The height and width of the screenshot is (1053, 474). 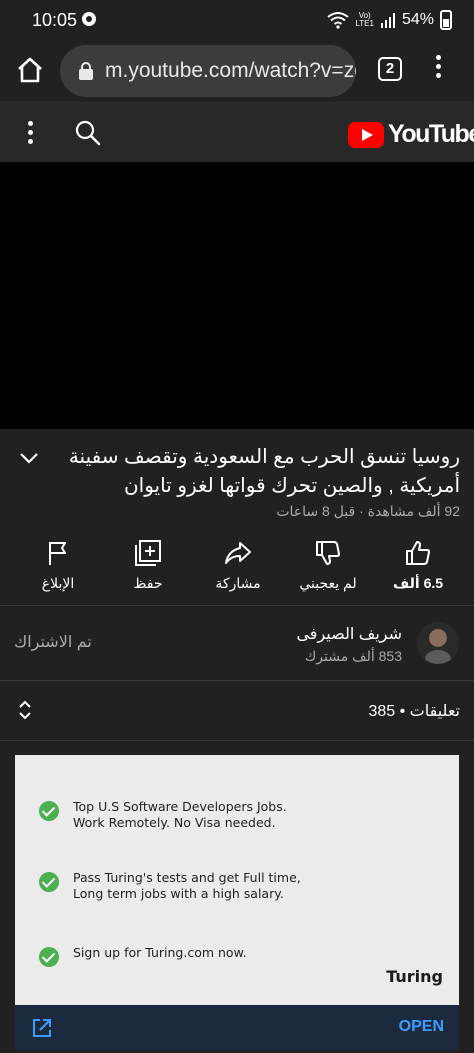 I want to click on wifi-icon, so click(x=338, y=20).